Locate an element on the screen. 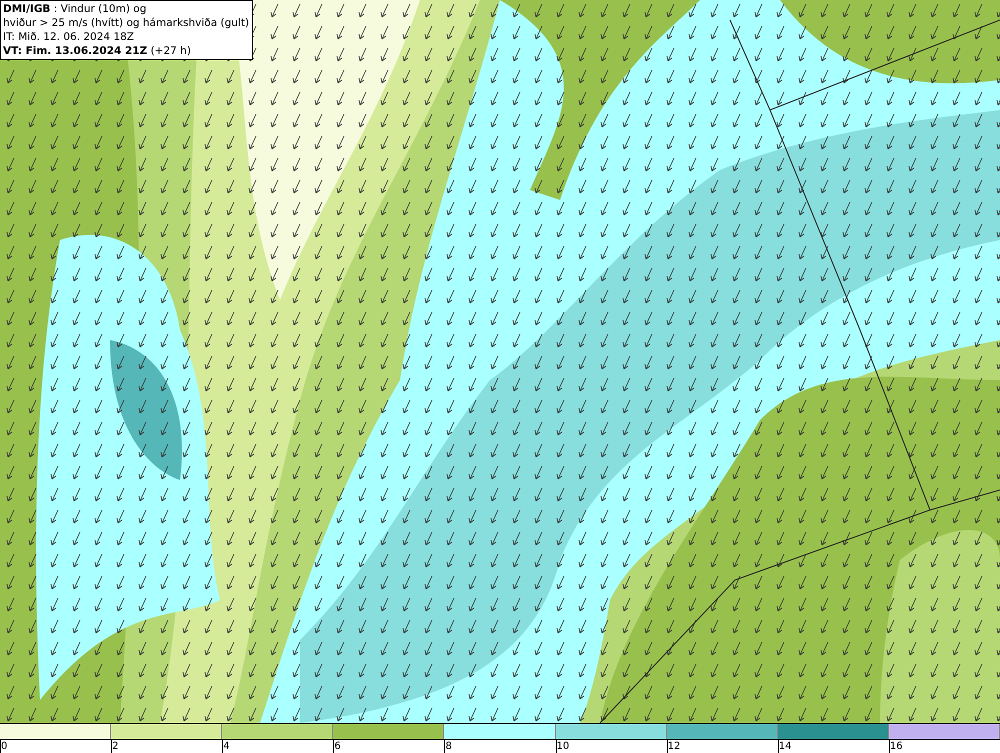 The image size is (1000, 753). legend-tick-label: 4 is located at coordinates (226, 746).